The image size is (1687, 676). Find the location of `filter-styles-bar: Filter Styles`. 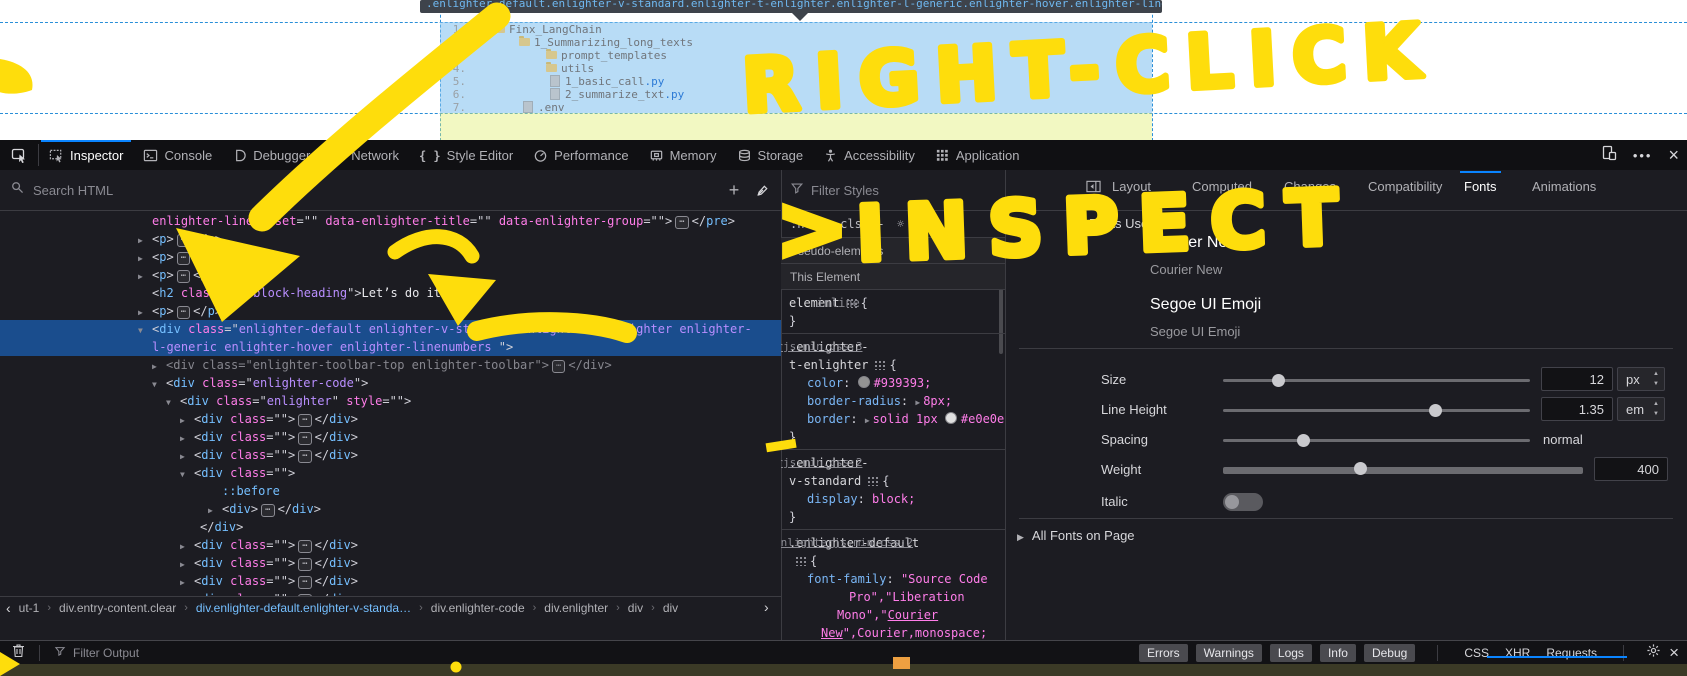

filter-styles-bar: Filter Styles is located at coordinates (893, 190).